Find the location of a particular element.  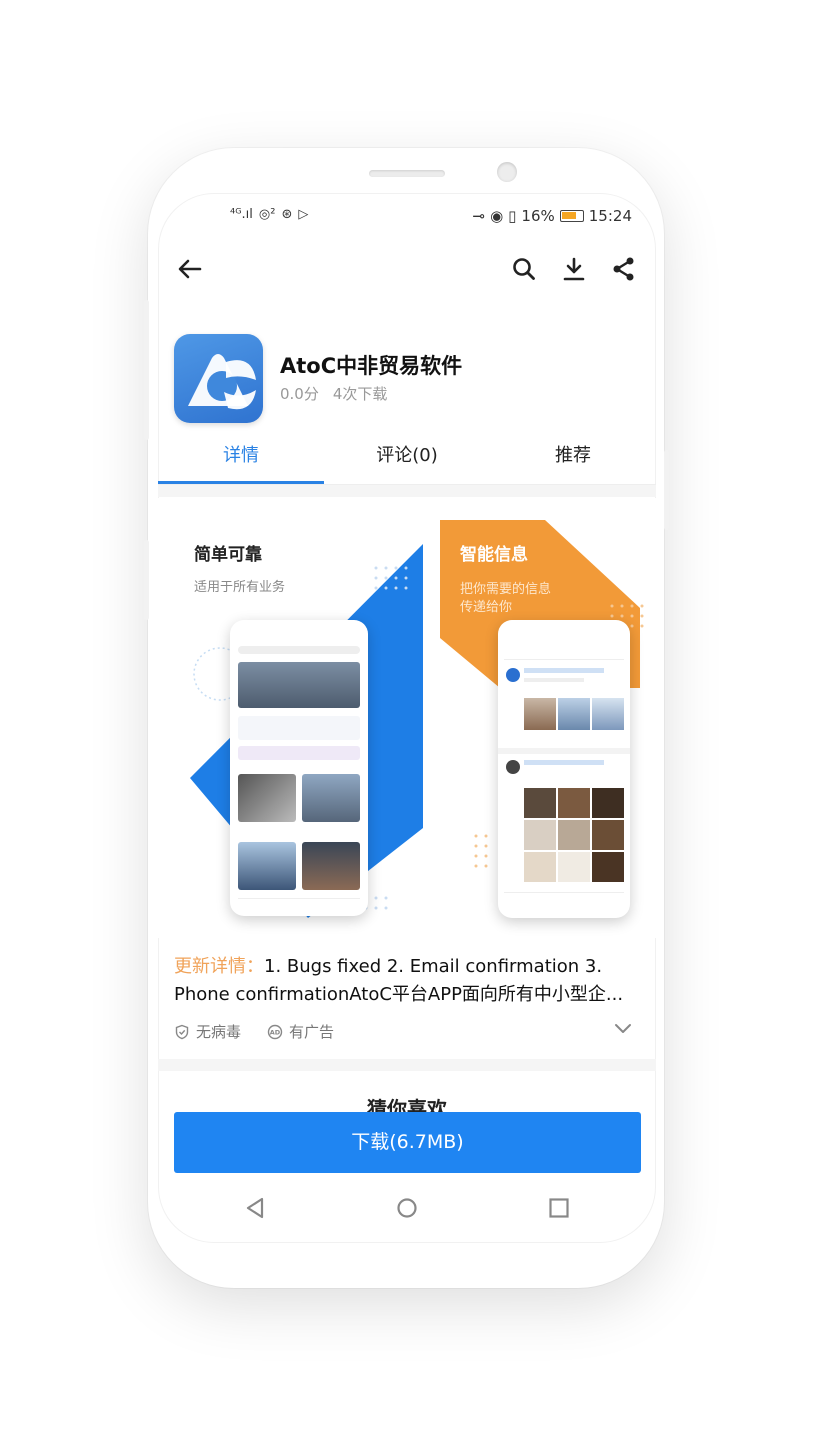

system-nav-bar is located at coordinates (407, 1208).